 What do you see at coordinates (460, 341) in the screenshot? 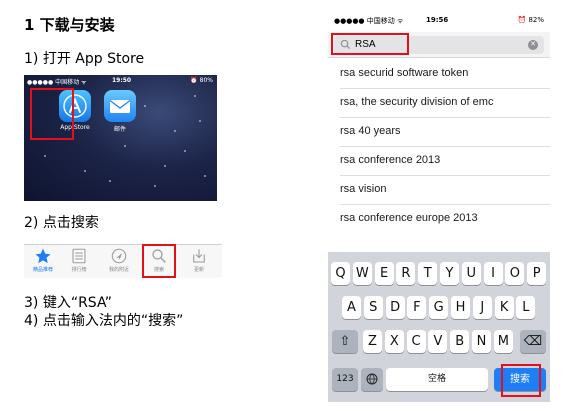
I see `key-b: B` at bounding box center [460, 341].